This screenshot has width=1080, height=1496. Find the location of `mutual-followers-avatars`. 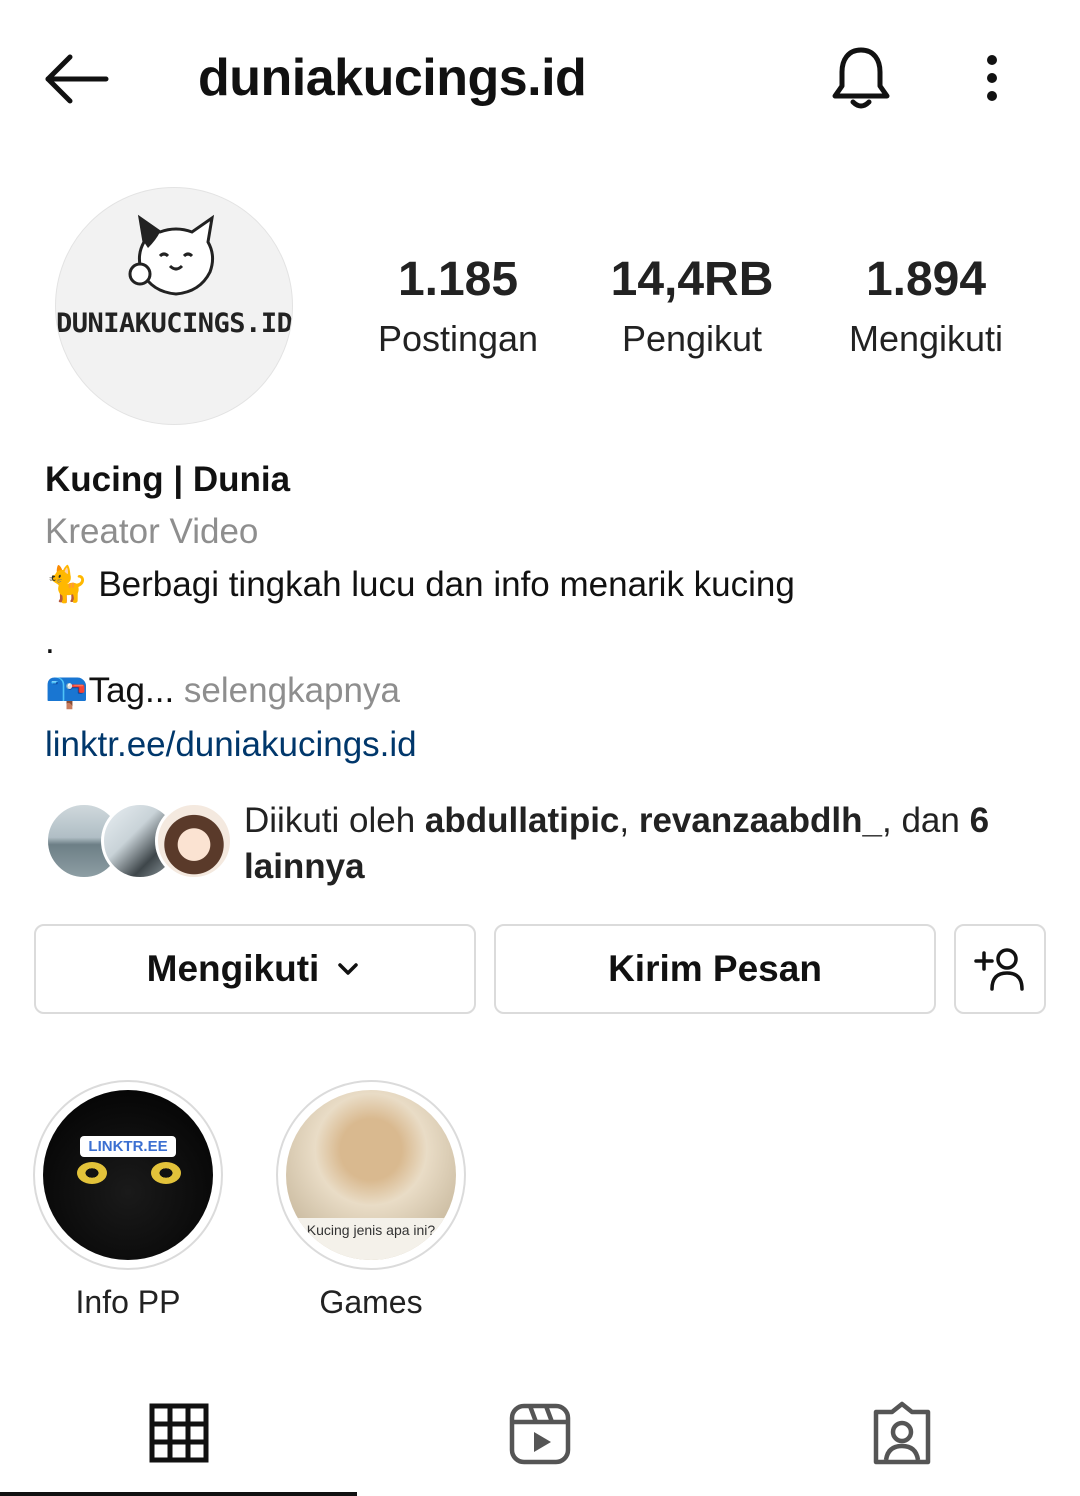

mutual-followers-avatars is located at coordinates (139, 841).